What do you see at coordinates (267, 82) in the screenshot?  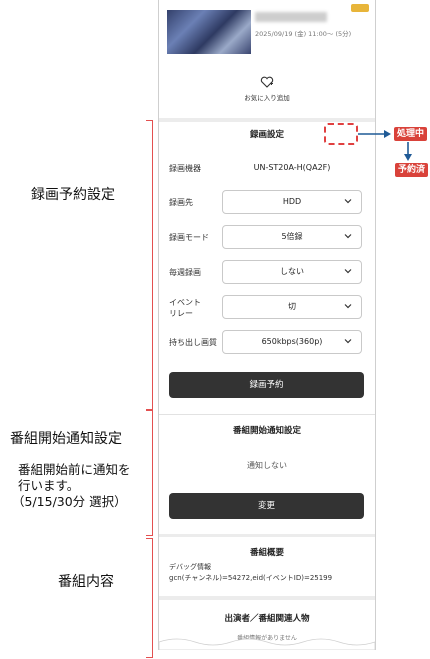 I see `heart-plus-icon` at bounding box center [267, 82].